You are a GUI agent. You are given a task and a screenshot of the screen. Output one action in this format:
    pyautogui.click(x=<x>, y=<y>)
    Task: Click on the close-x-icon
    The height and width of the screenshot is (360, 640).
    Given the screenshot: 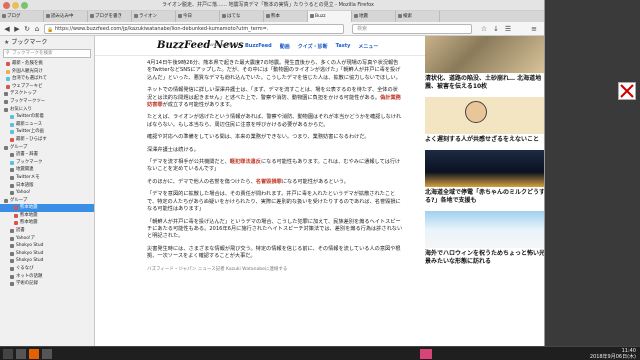 What is the action you would take?
    pyautogui.click(x=627, y=91)
    